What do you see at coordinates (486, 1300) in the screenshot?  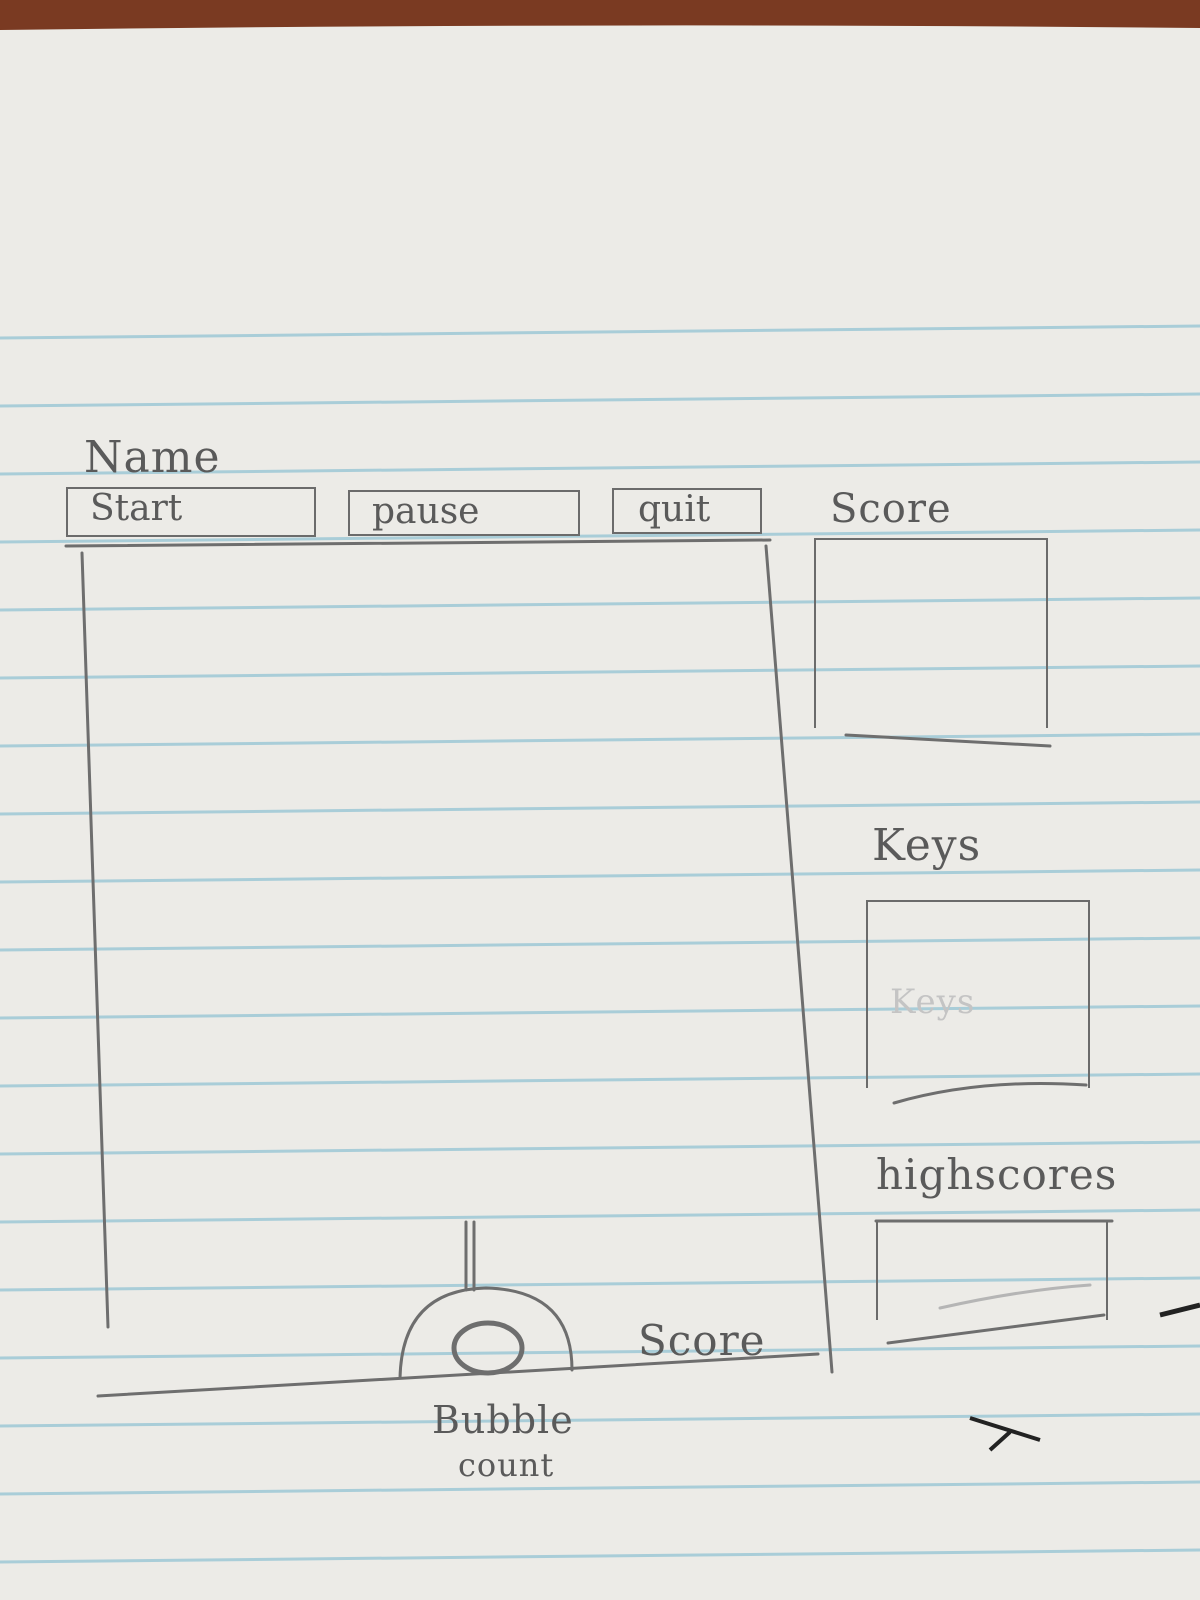 I see `cannon-icon` at bounding box center [486, 1300].